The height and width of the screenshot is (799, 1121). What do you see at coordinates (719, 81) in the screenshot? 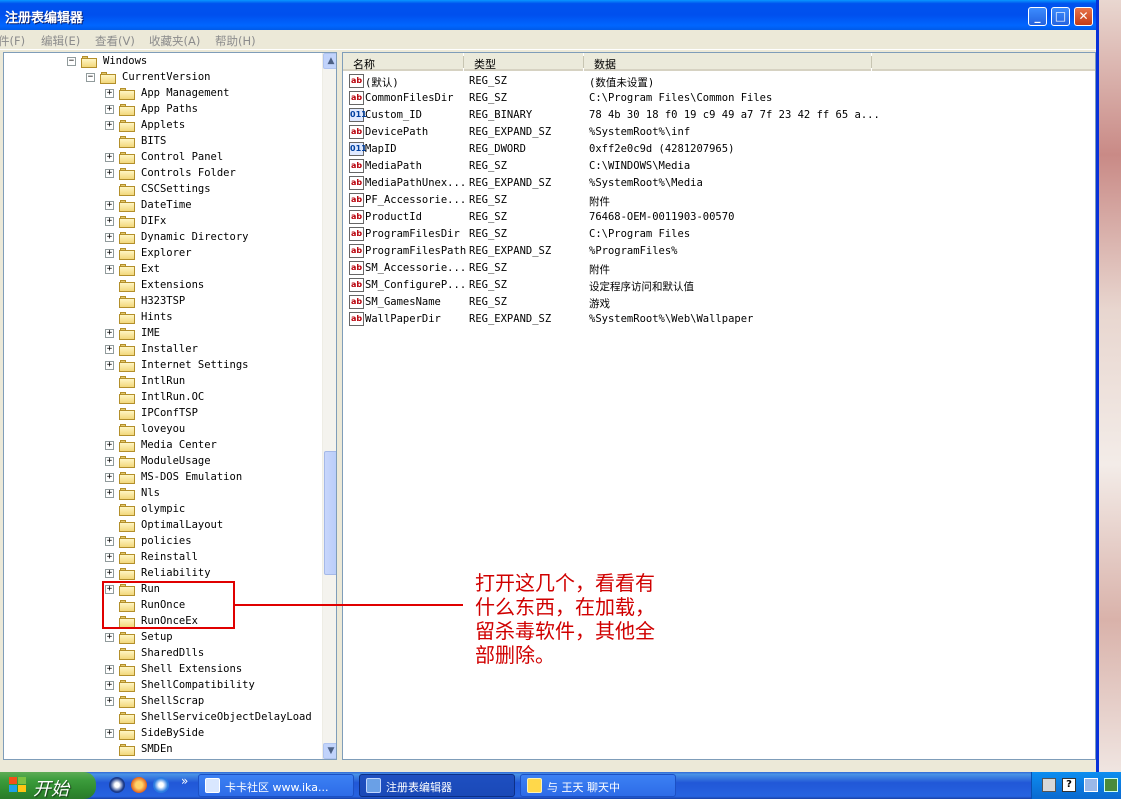
I see `value-row: ab (默认) REG_SZ (数值未设置)` at bounding box center [719, 81].